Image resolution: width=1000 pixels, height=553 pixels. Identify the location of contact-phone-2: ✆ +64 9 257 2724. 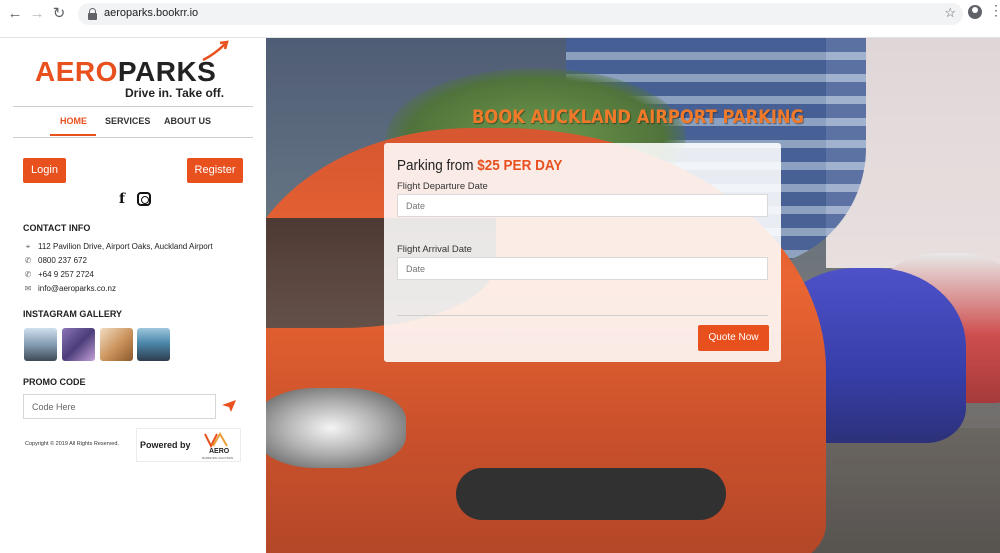
(138, 276).